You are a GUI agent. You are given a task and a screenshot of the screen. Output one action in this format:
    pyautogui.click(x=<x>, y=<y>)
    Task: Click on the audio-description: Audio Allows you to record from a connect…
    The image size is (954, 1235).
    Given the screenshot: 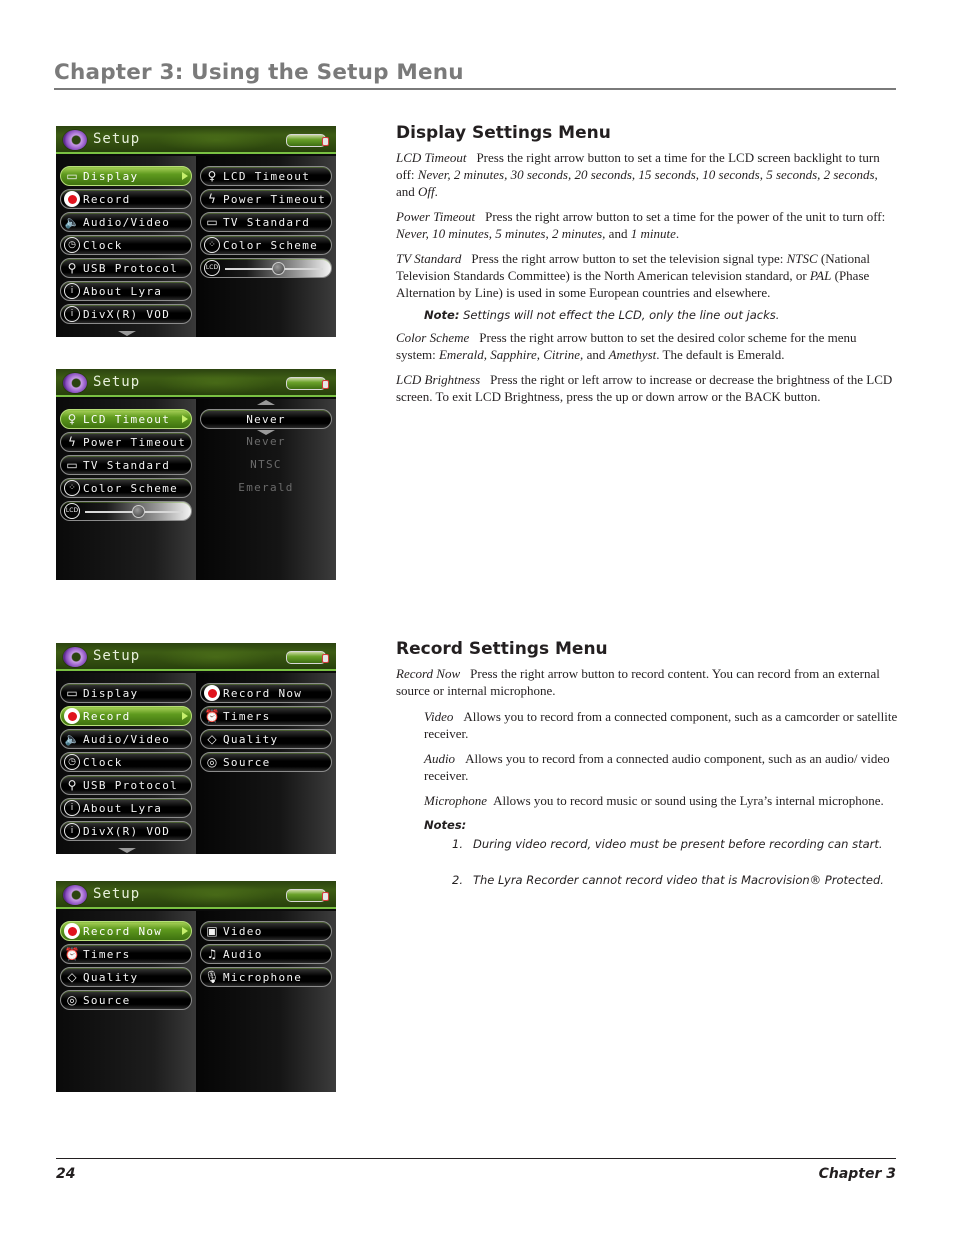 What is the action you would take?
    pyautogui.click(x=661, y=767)
    